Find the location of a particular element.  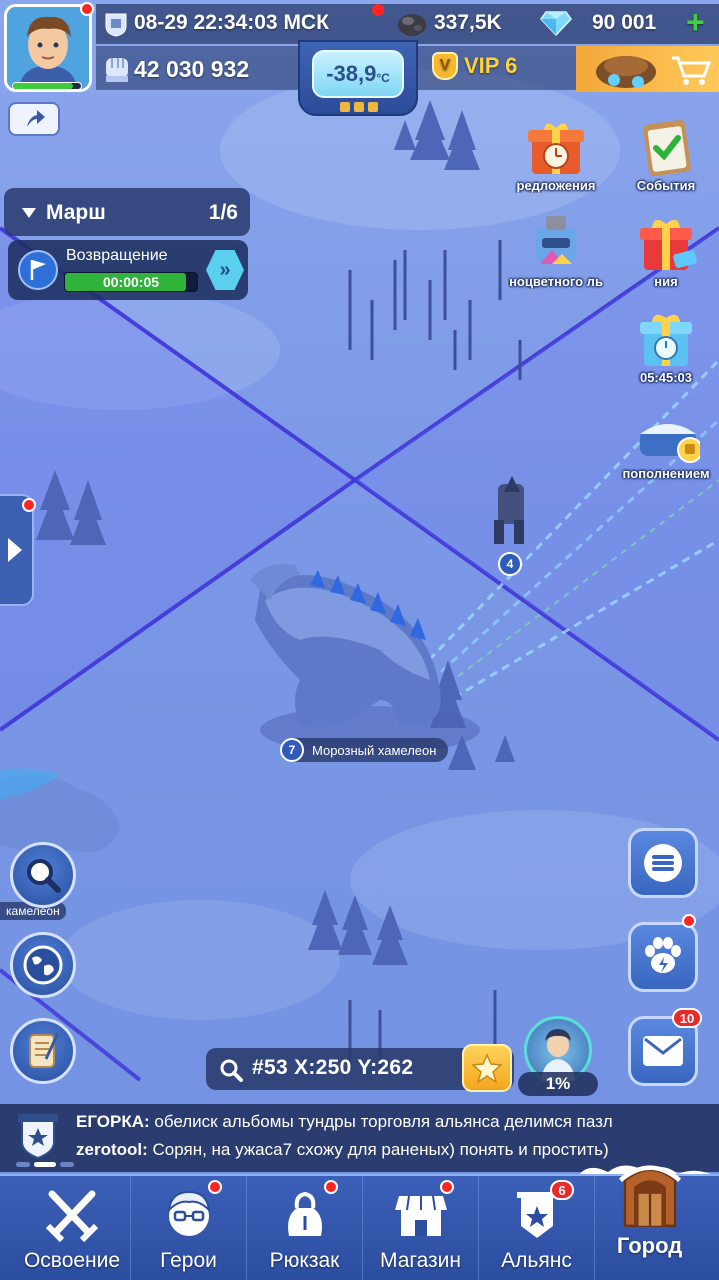

backpack-icon is located at coordinates (304, 1213).